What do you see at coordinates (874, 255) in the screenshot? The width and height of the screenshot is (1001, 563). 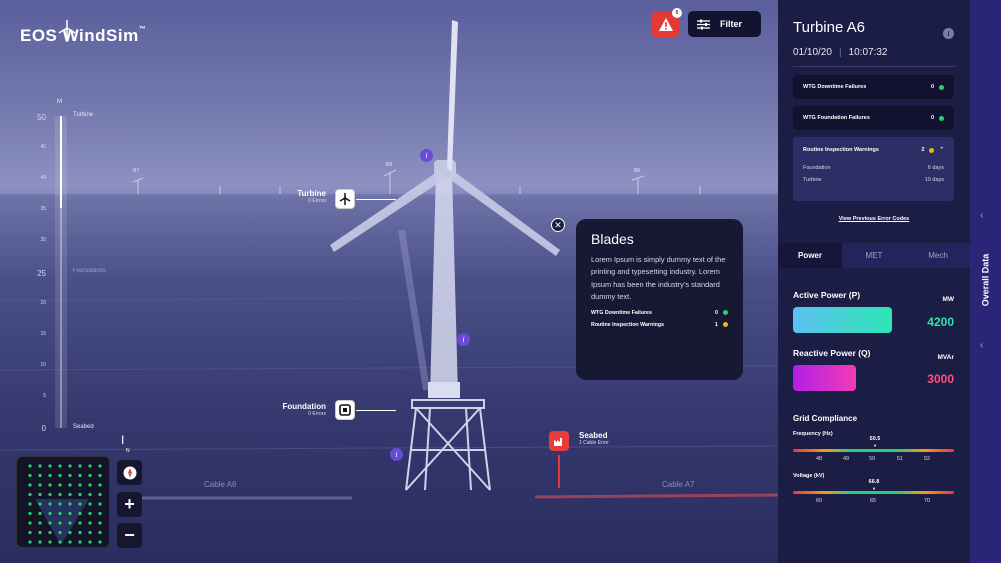 I see `tab-met: MET` at bounding box center [874, 255].